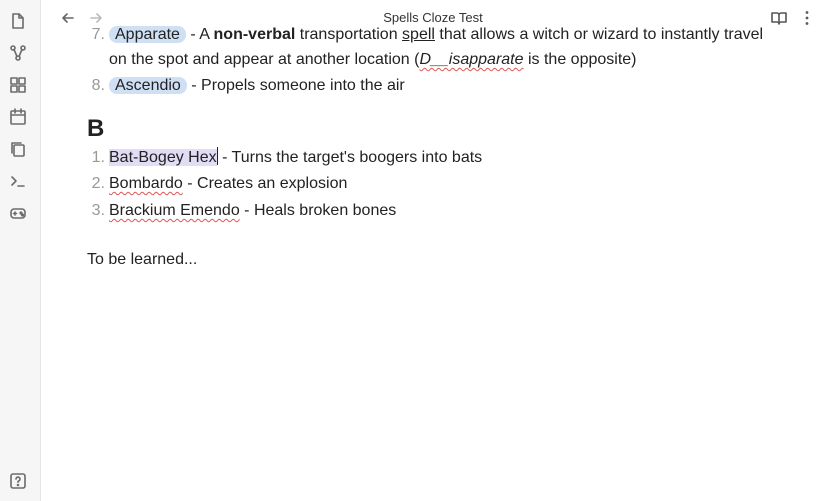 This screenshot has height=501, width=825. Describe the element at coordinates (147, 34) in the screenshot. I see `cloze-term: Apparate` at that location.